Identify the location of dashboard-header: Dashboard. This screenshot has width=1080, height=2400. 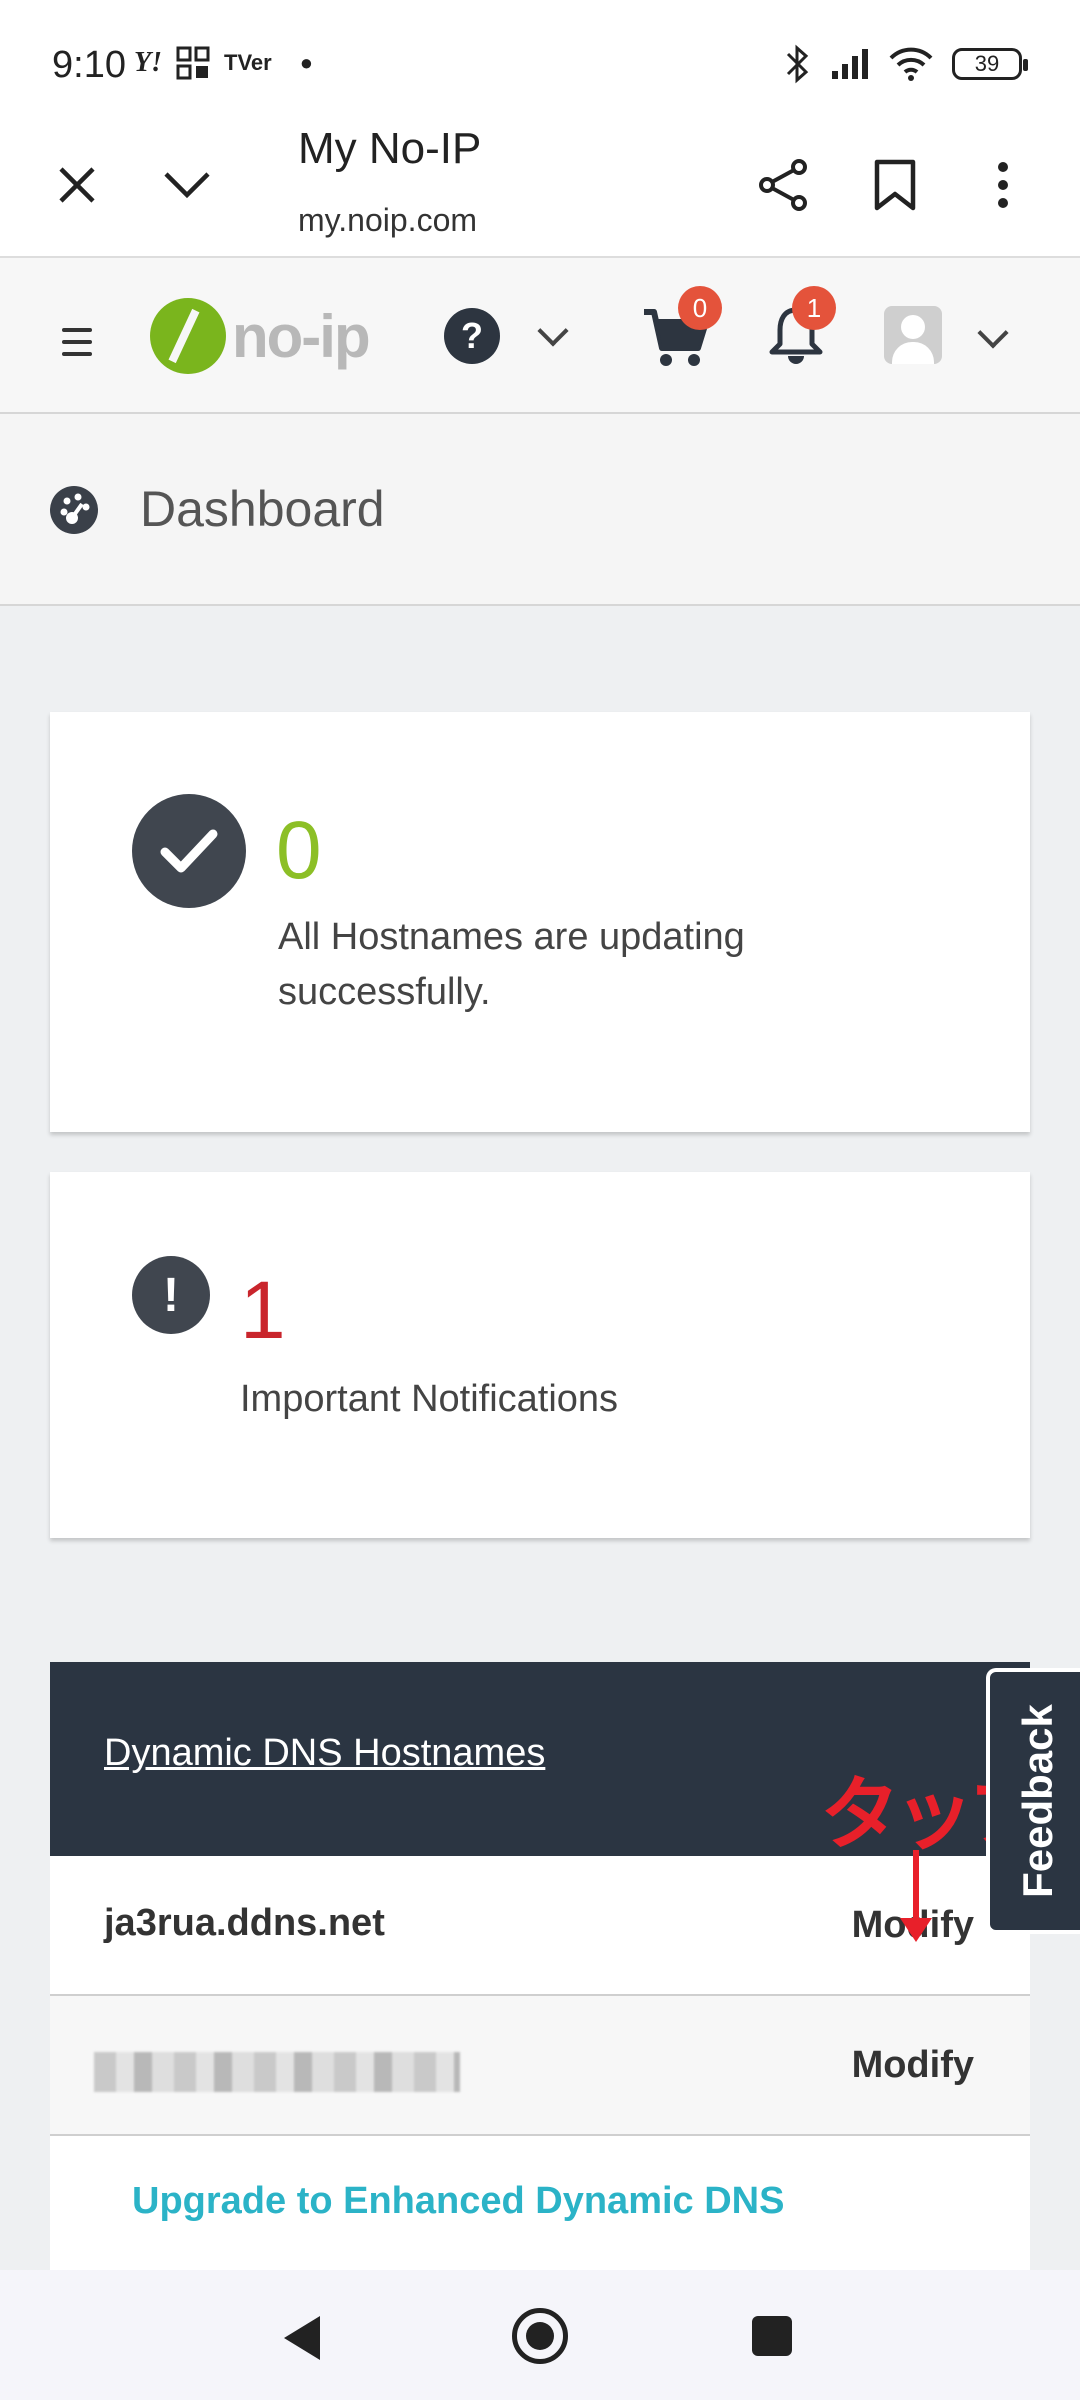
(540, 510).